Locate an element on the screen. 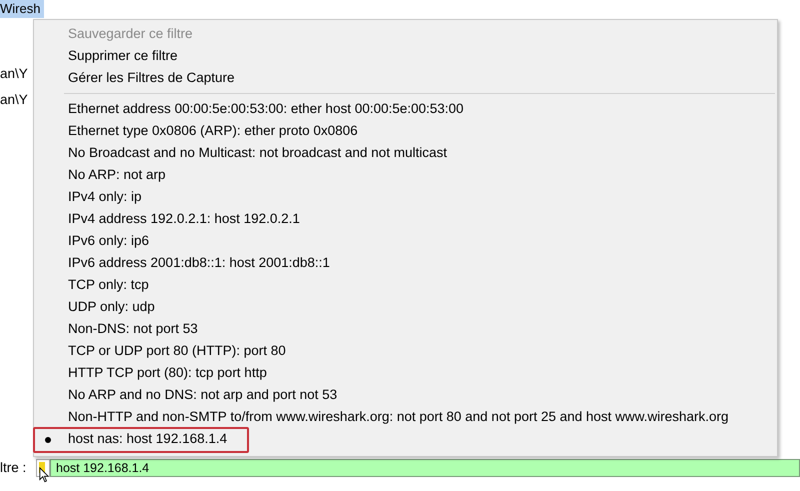 The image size is (800, 491). menu-item: No Broadcast and no Multicast: not broadcast and not multicast is located at coordinates (405, 153).